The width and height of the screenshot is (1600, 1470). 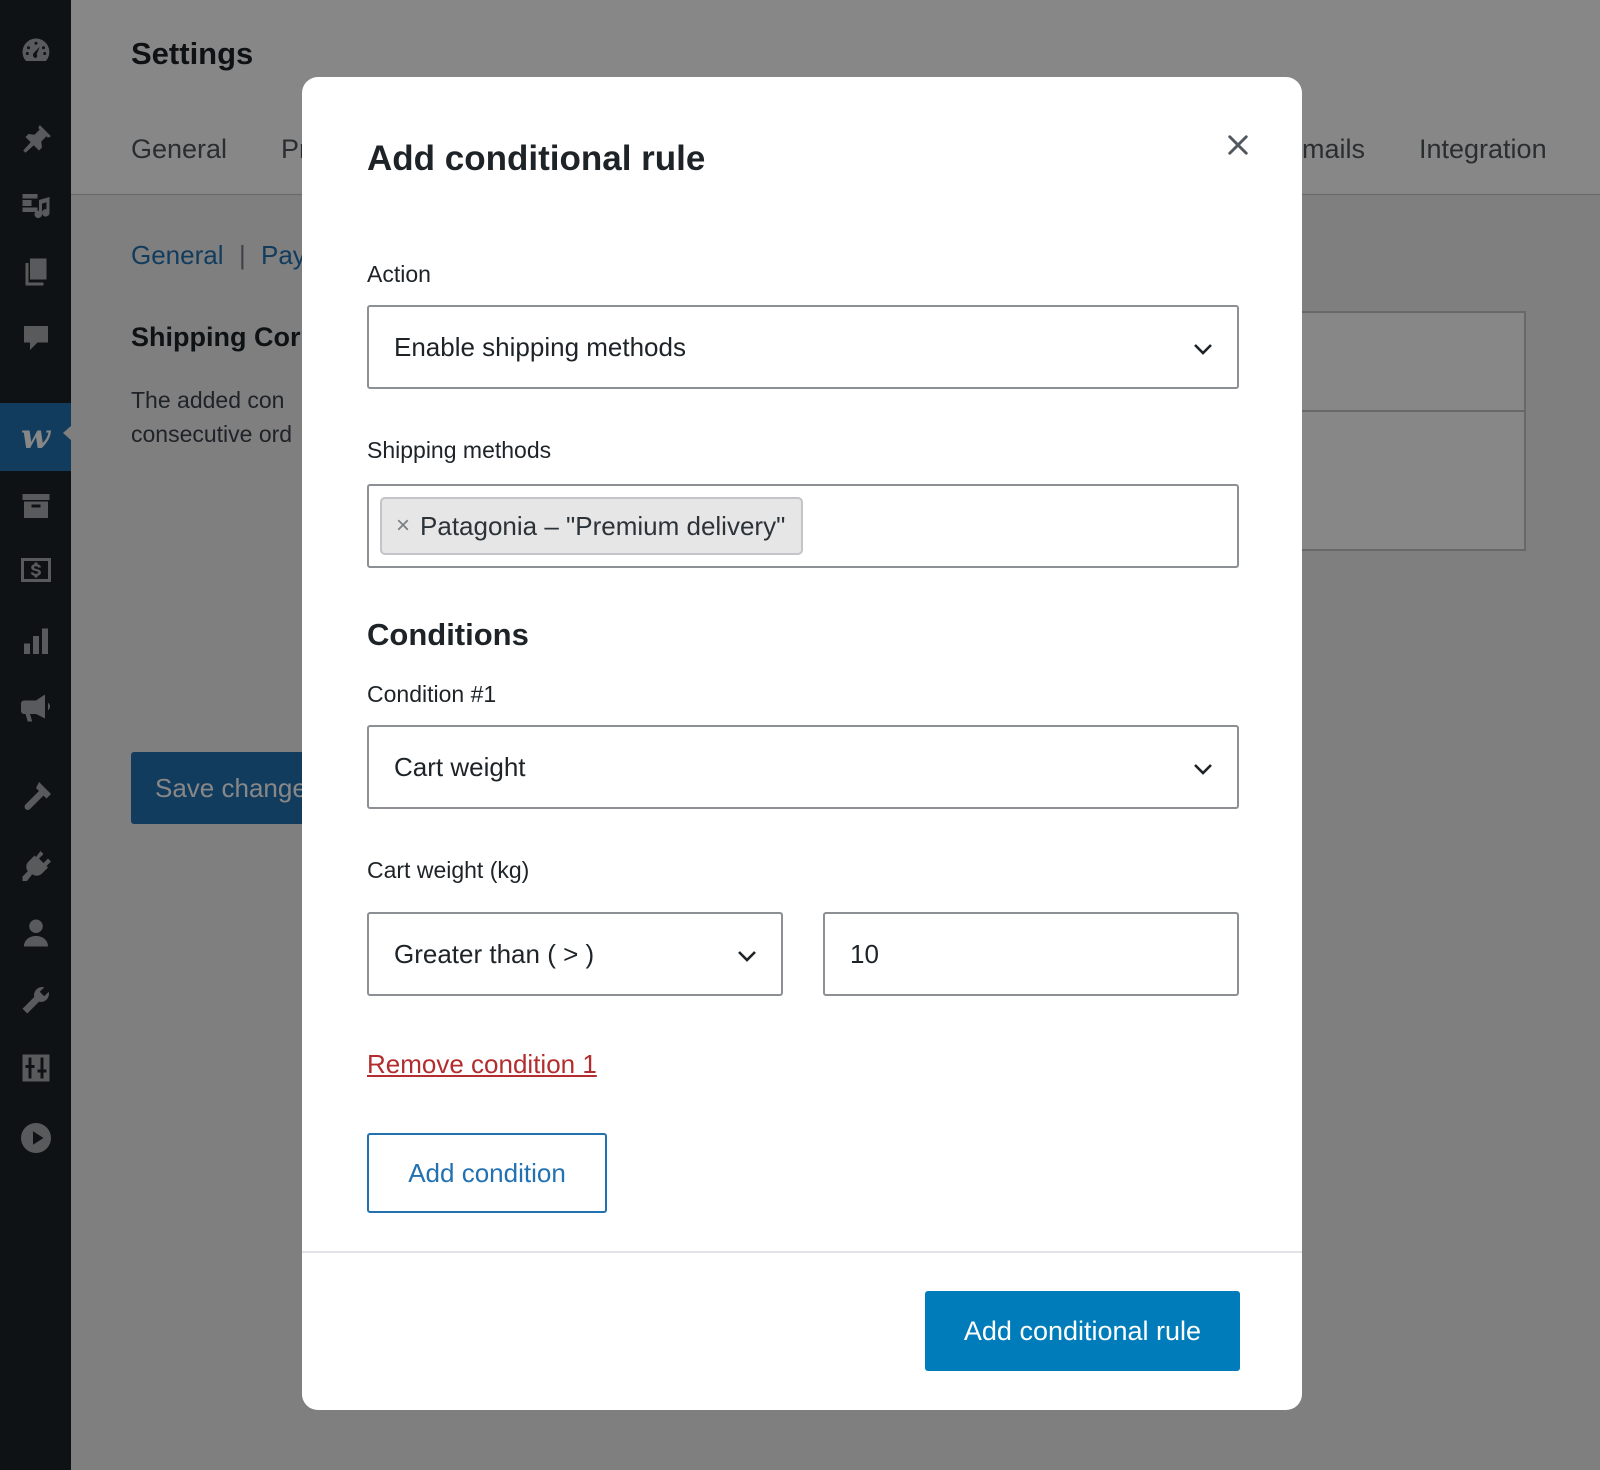 I want to click on condition-1-select: Cart weight, so click(x=803, y=767).